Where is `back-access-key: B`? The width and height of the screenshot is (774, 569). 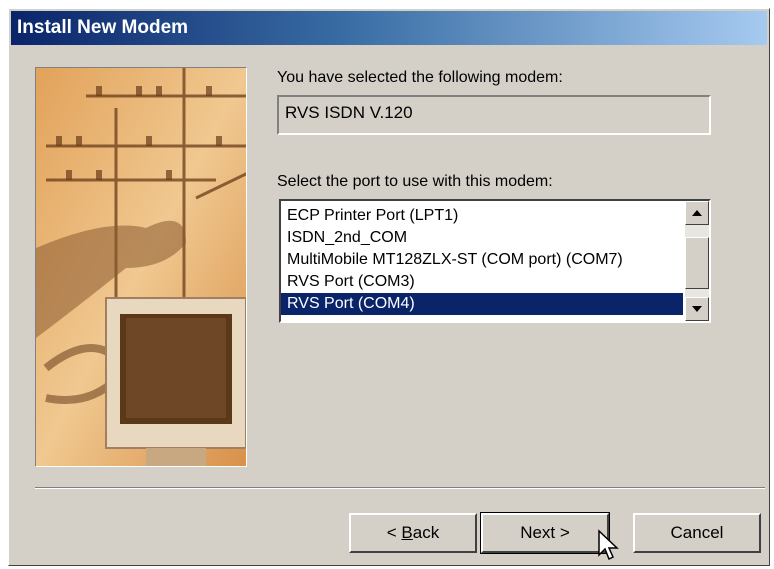 back-access-key: B is located at coordinates (407, 532).